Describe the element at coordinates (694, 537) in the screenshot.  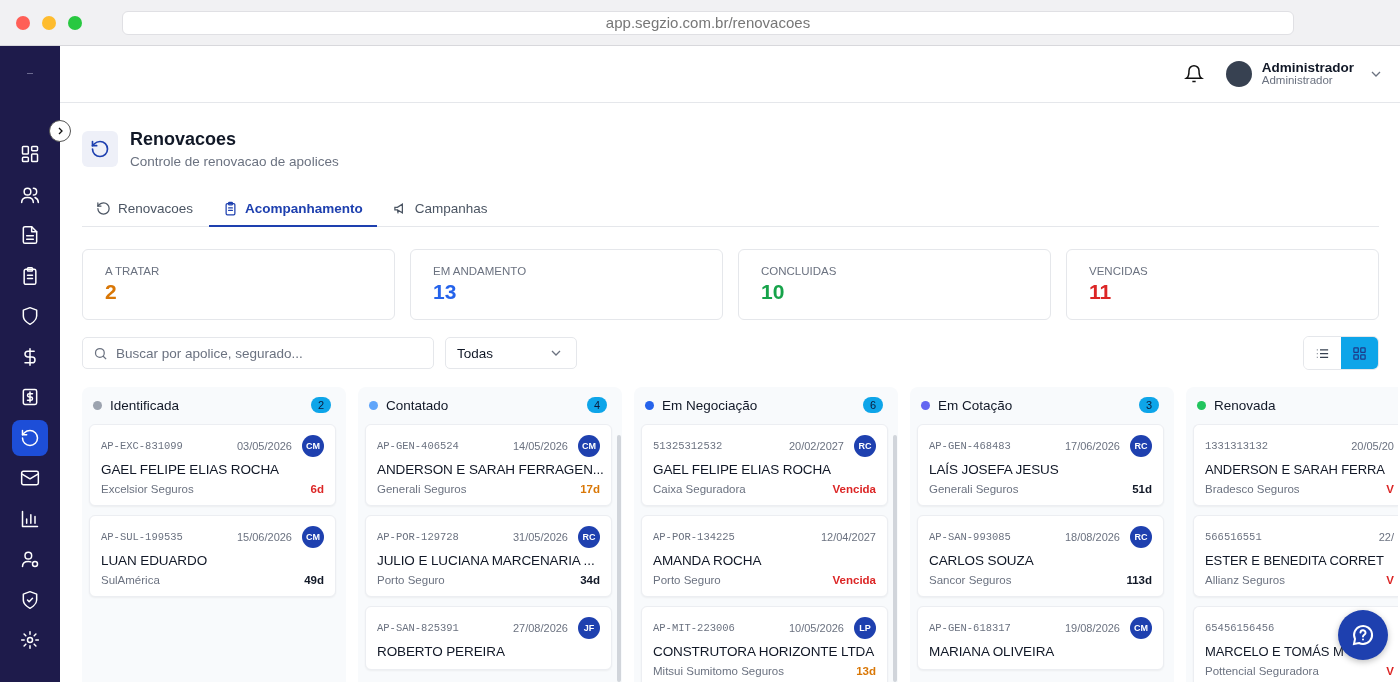
I see `policy-number: AP-POR-134225` at that location.